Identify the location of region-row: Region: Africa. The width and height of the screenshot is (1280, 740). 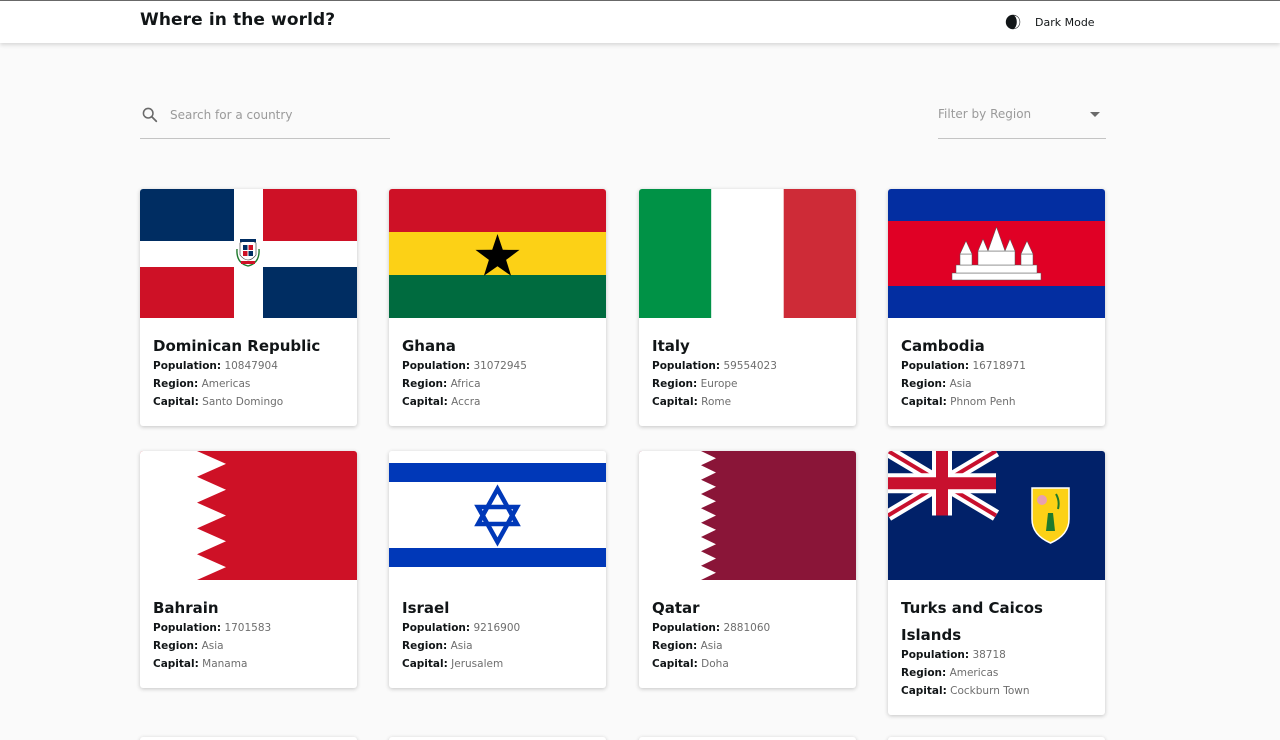
(441, 384).